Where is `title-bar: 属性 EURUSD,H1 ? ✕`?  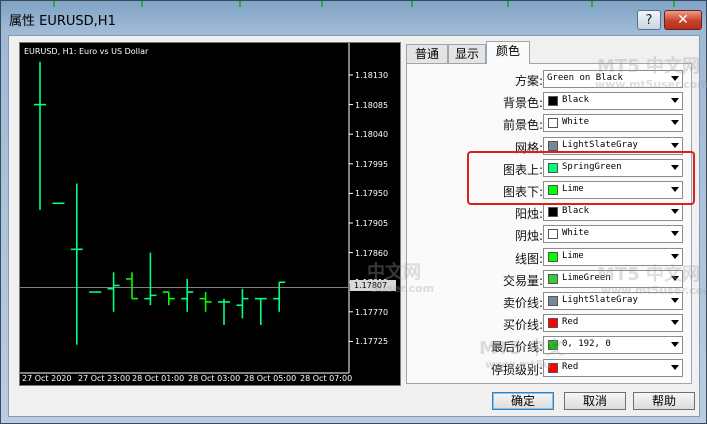
title-bar: 属性 EURUSD,H1 ? ✕ is located at coordinates (353, 18).